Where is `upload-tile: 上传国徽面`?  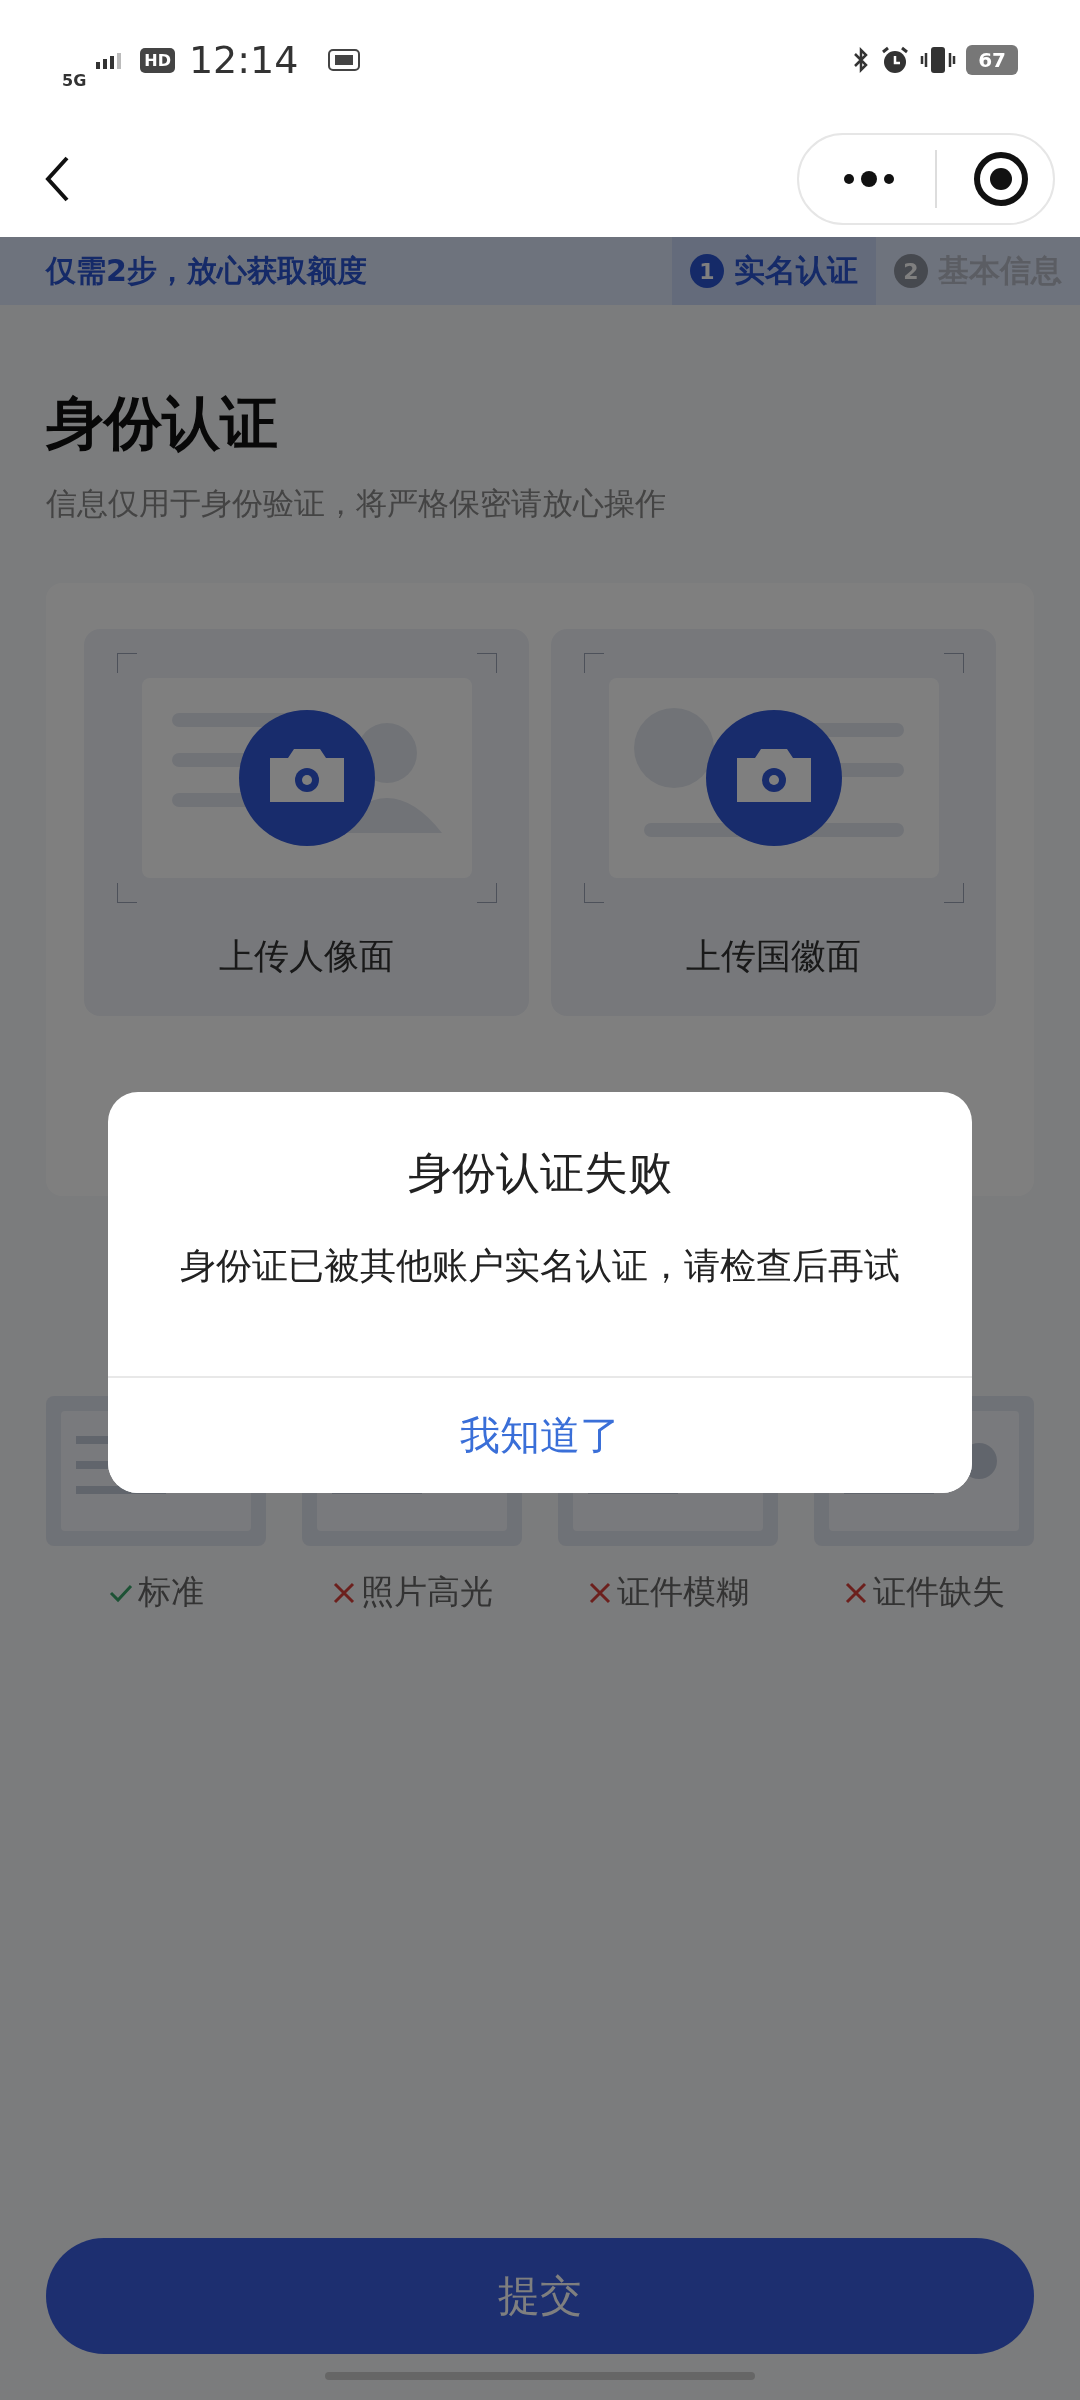 upload-tile: 上传国徽面 is located at coordinates (773, 822).